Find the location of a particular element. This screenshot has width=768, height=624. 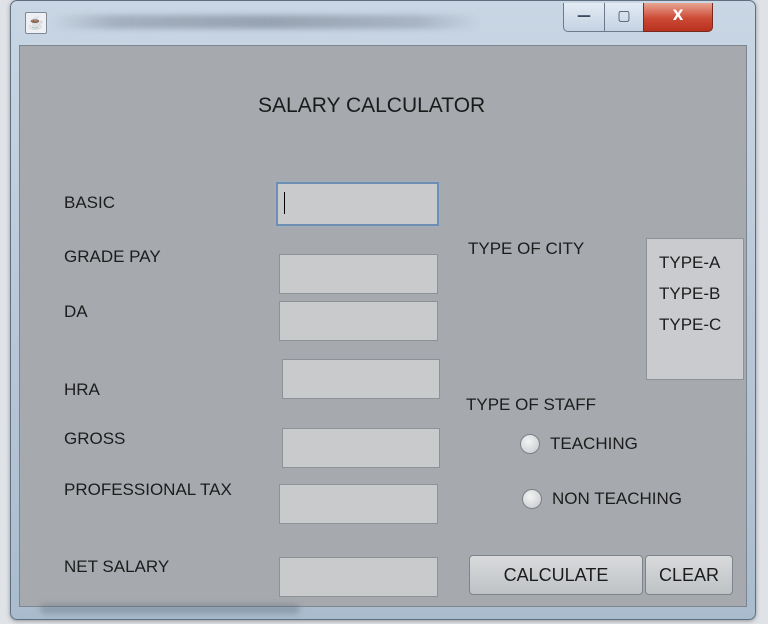

type-of-staff-label: TYPE OF STAFF is located at coordinates (531, 404).